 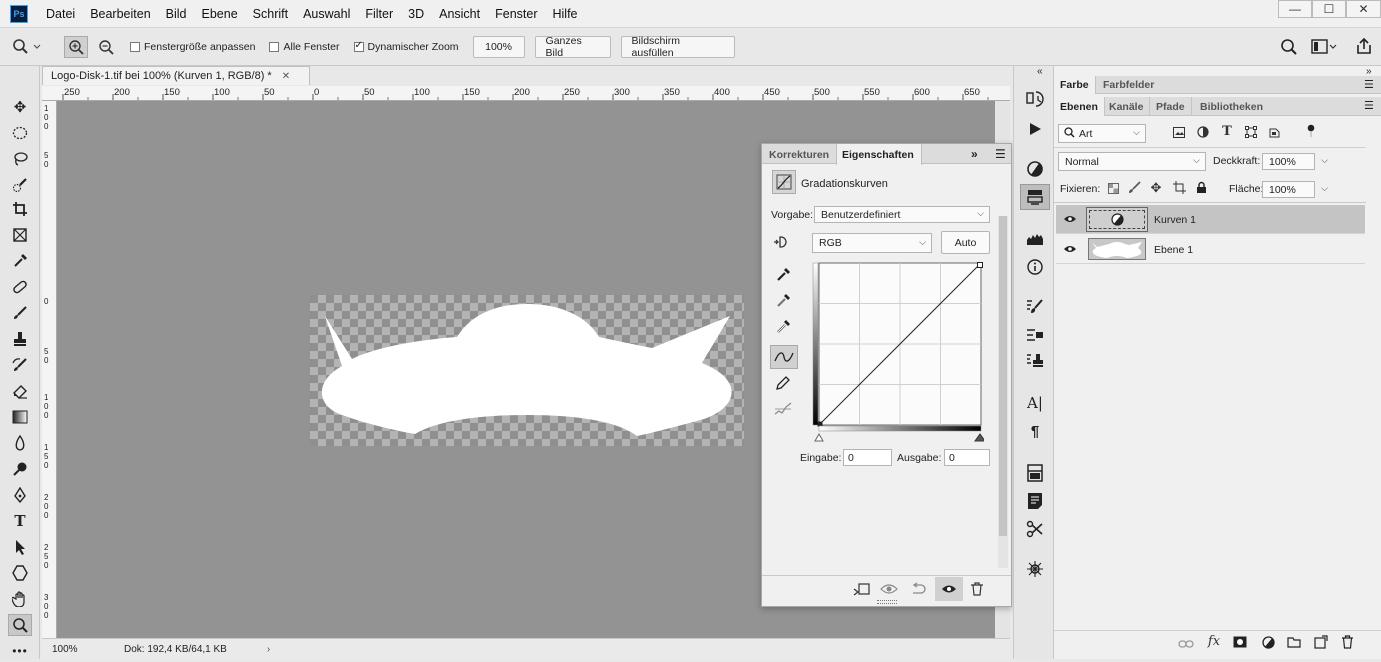 I want to click on checkbox-box, so click(x=274, y=46).